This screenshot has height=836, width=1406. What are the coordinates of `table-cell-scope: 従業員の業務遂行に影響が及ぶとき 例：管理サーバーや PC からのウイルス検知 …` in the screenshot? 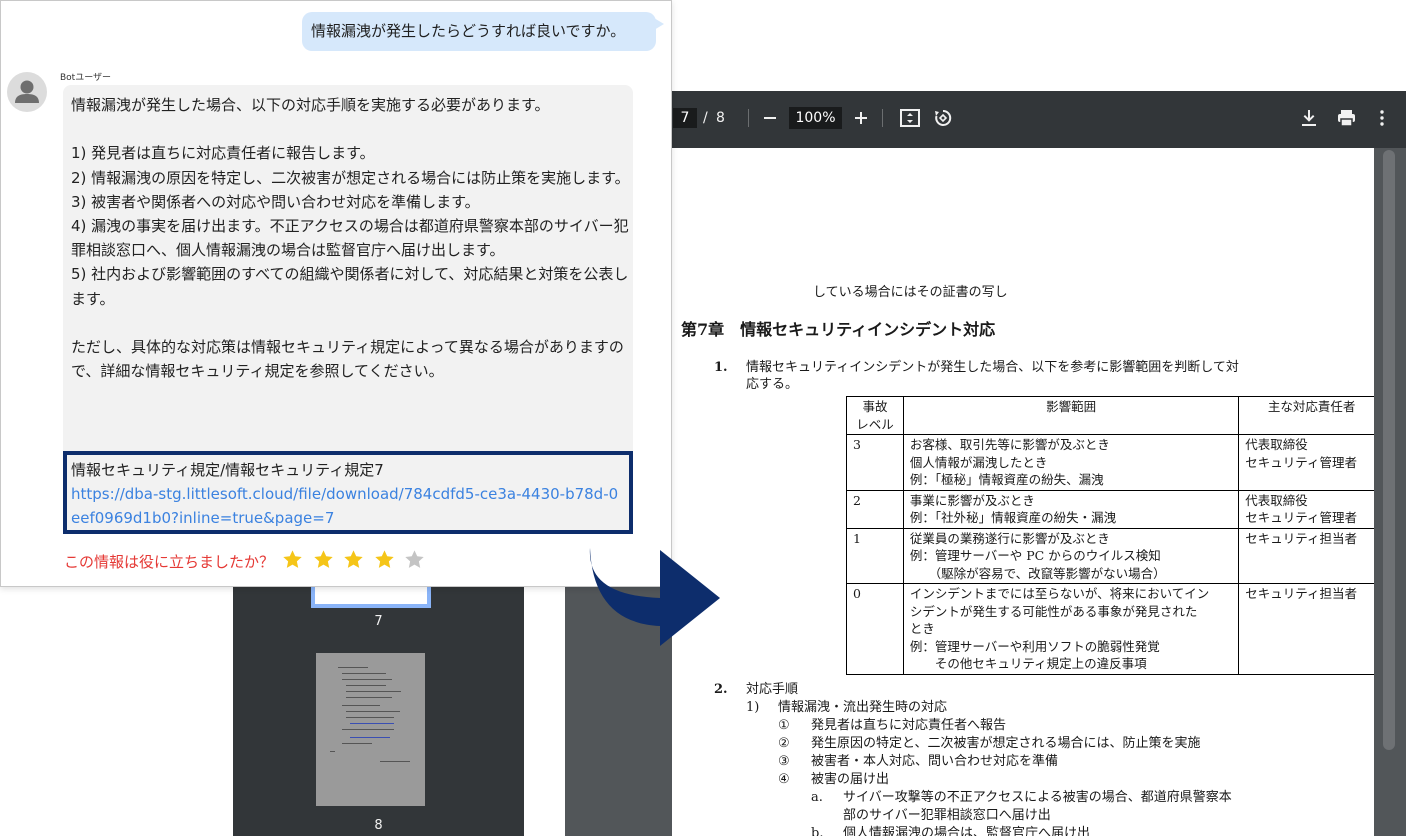 It's located at (1071, 555).